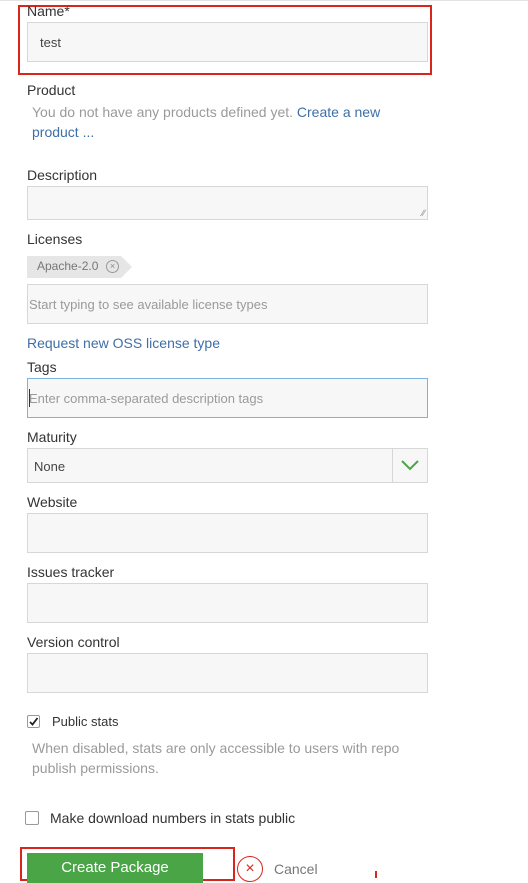 This screenshot has width=528, height=883. Describe the element at coordinates (123, 343) in the screenshot. I see `request-license-link: Request new OSS license type` at that location.